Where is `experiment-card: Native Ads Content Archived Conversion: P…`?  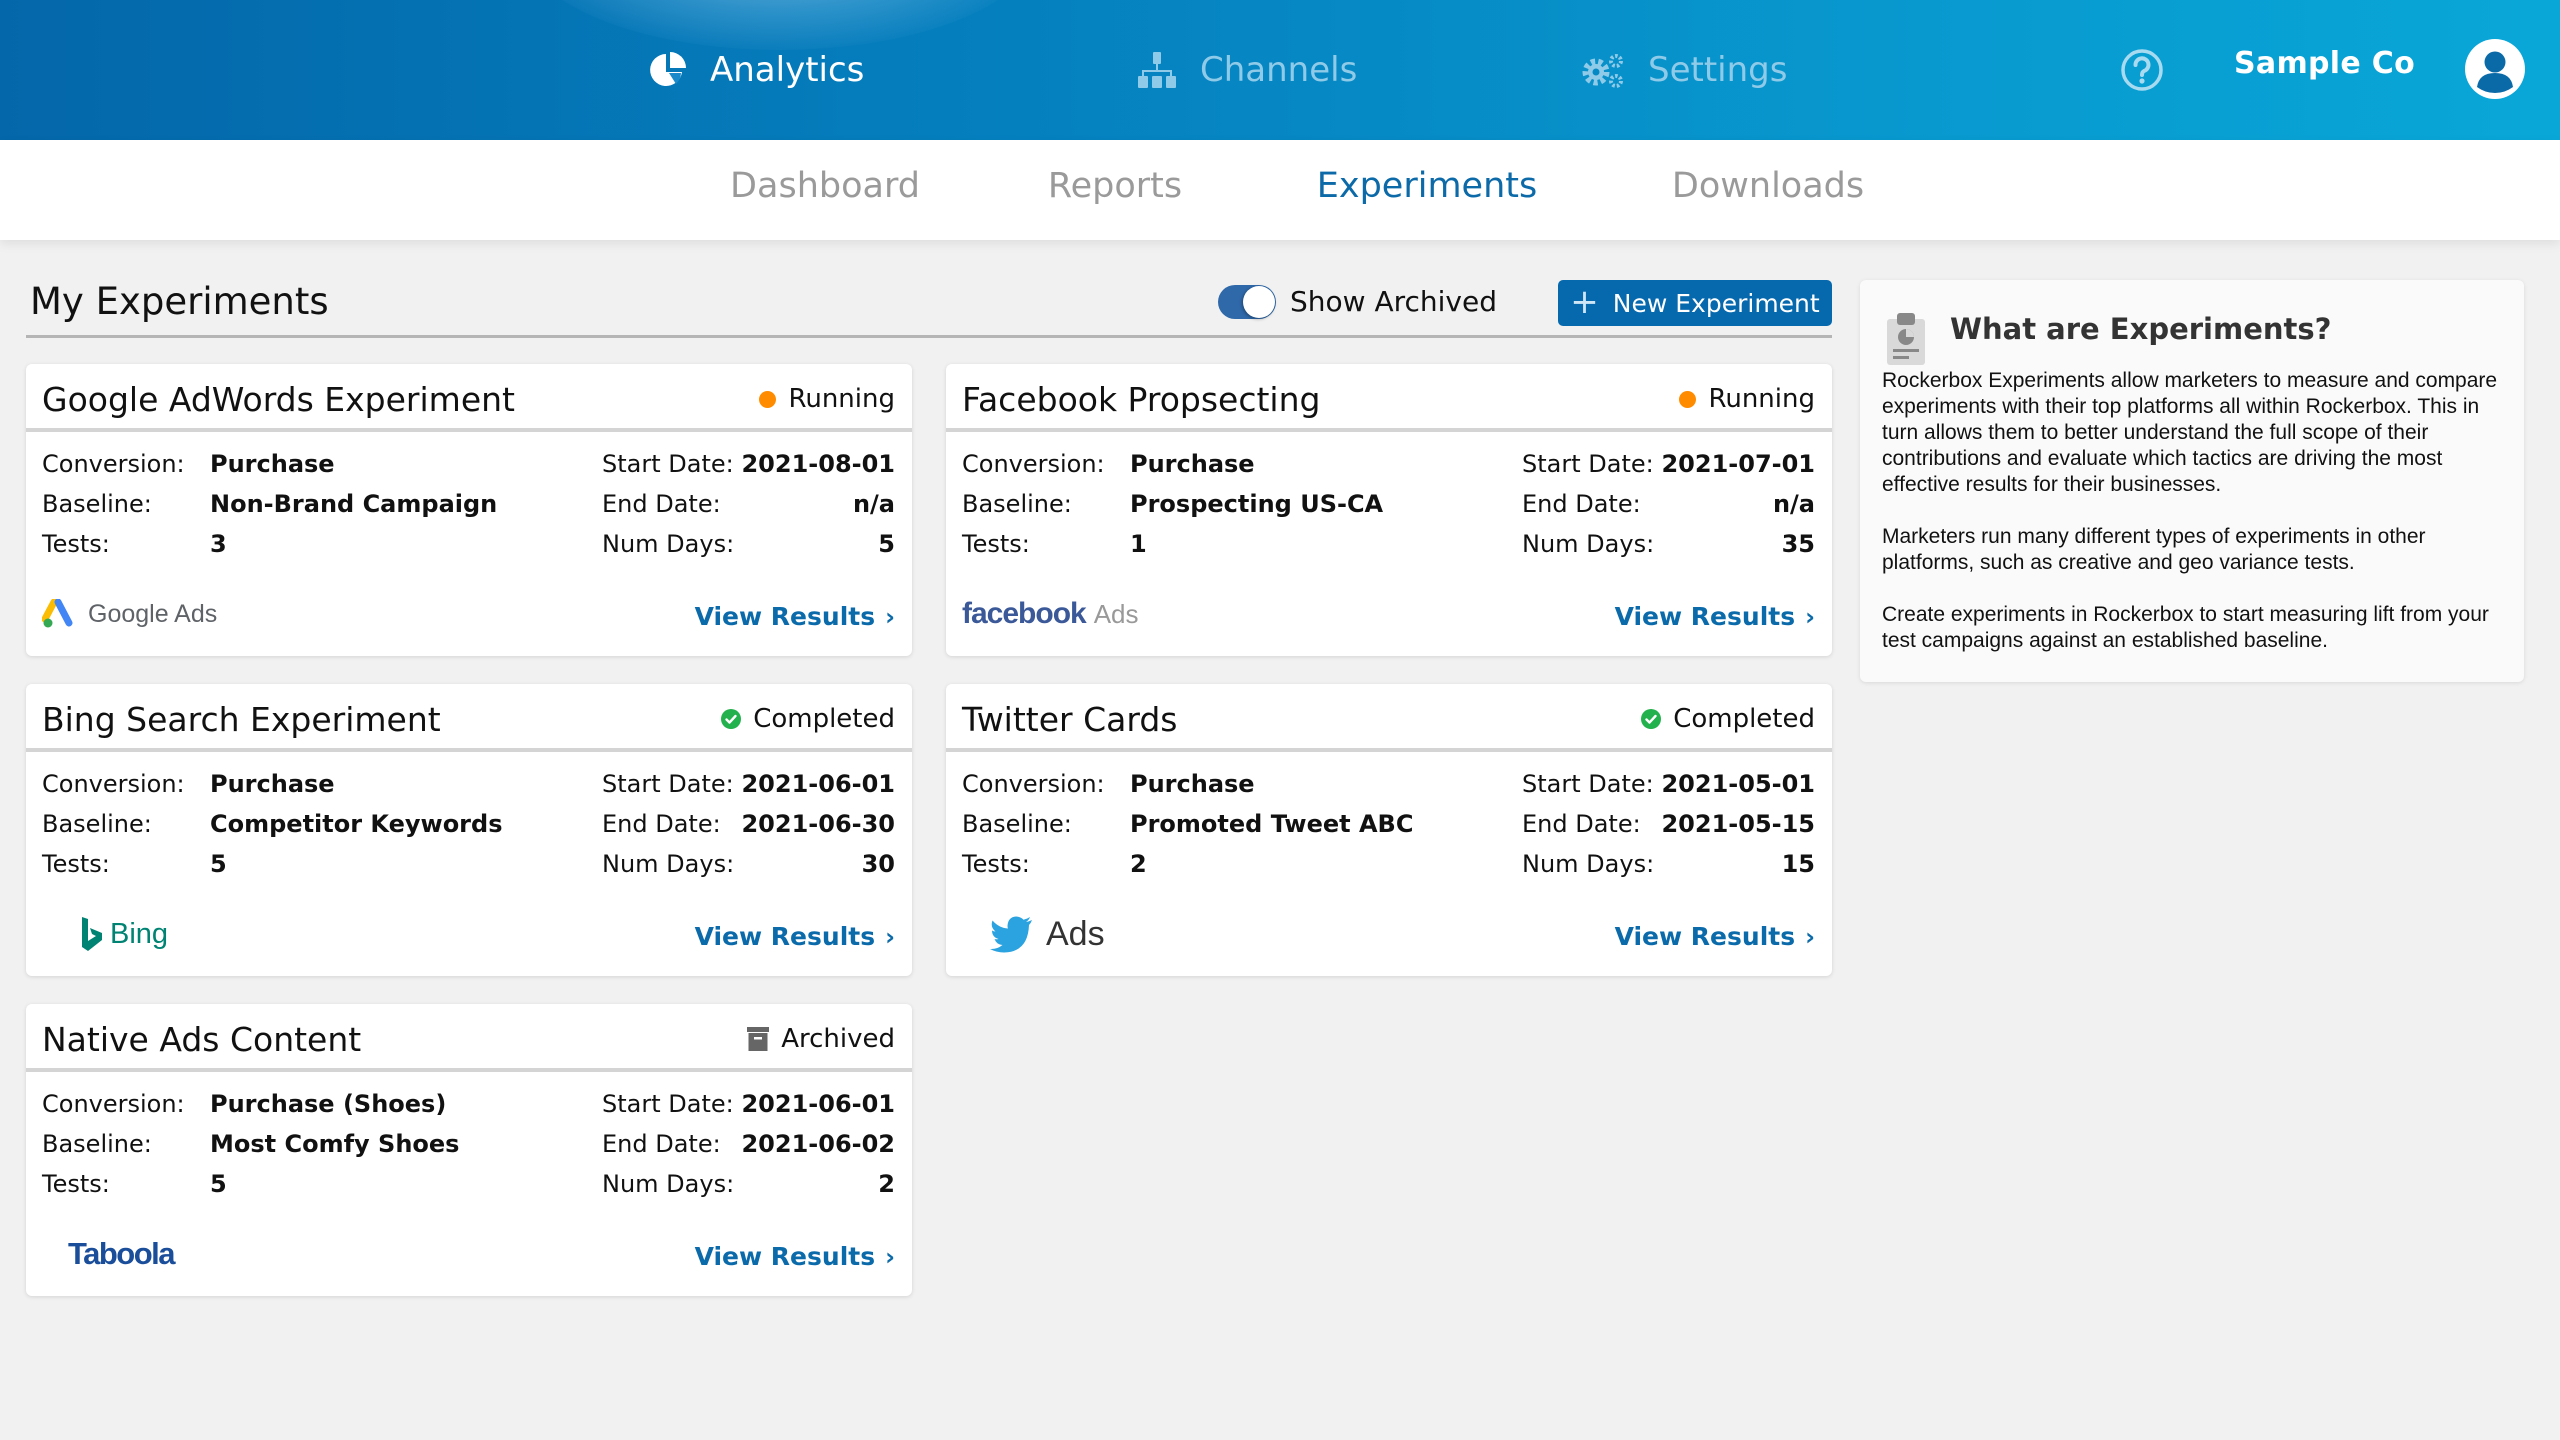 experiment-card: Native Ads Content Archived Conversion: P… is located at coordinates (469, 1150).